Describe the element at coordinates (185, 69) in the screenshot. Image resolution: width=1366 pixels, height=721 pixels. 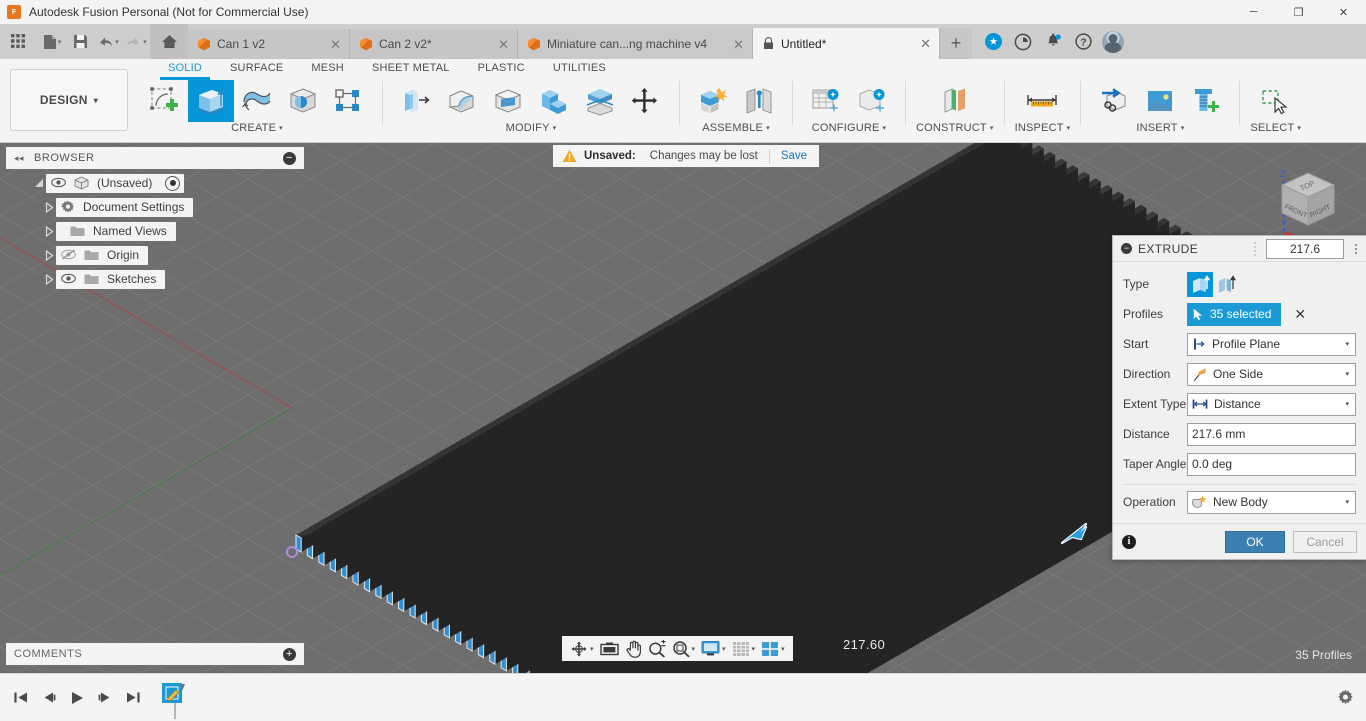
I see `tab-solid: SOLID` at that location.